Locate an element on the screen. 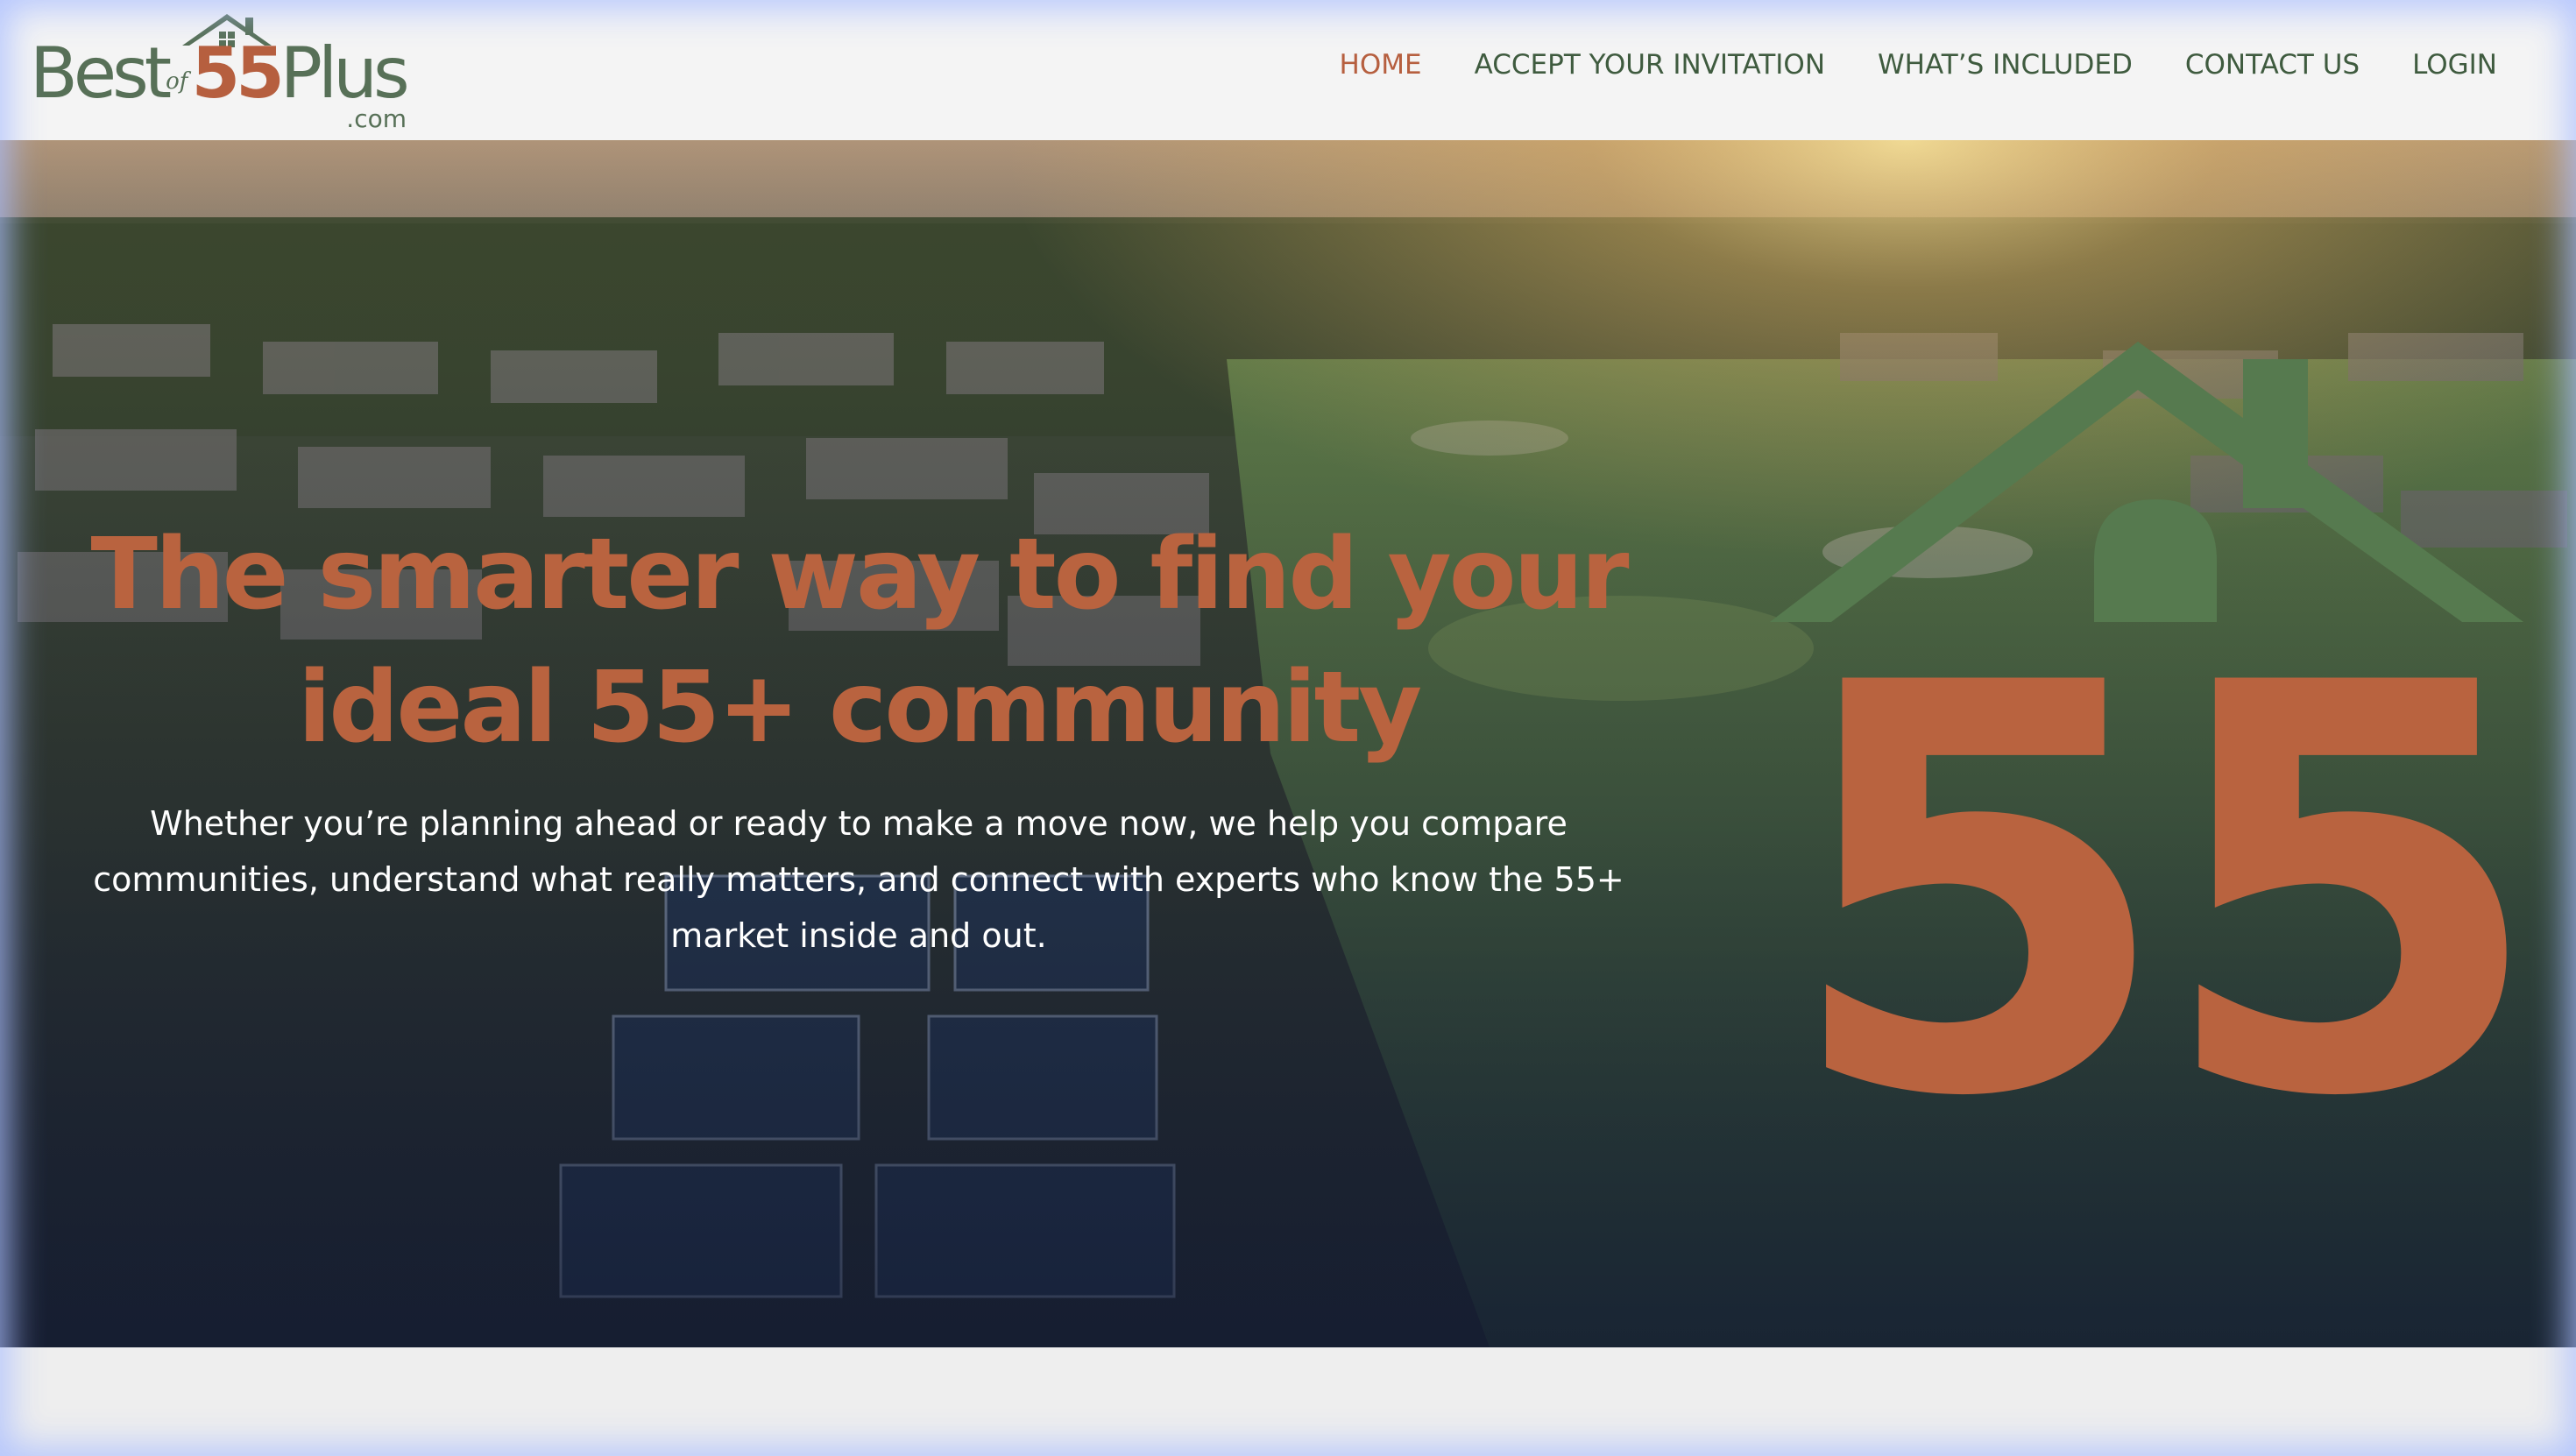 The image size is (2576, 1456). nav-home: HOME is located at coordinates (1381, 65).